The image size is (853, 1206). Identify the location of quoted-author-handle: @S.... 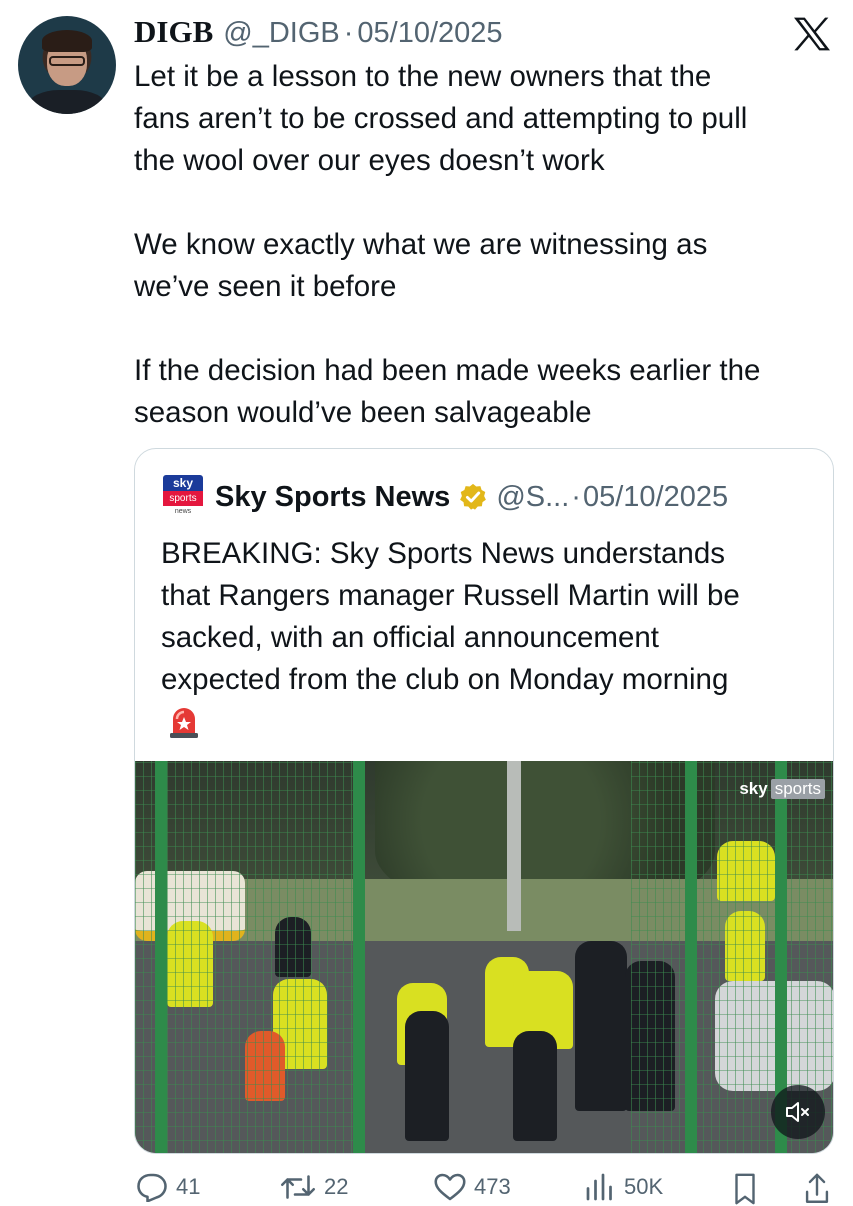
(532, 497).